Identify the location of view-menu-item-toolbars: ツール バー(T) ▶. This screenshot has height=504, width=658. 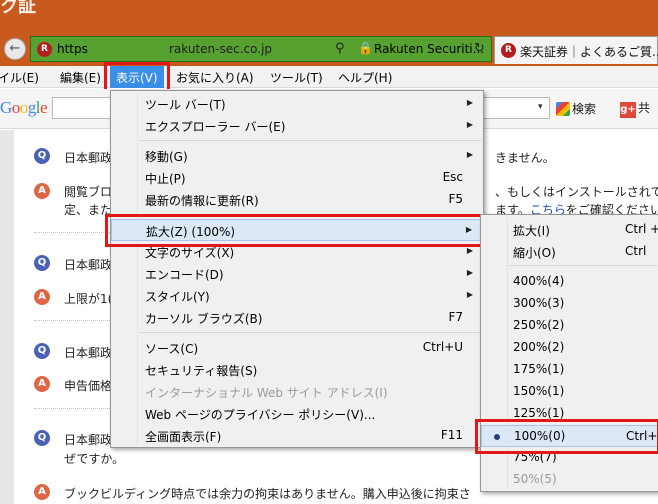
(297, 104).